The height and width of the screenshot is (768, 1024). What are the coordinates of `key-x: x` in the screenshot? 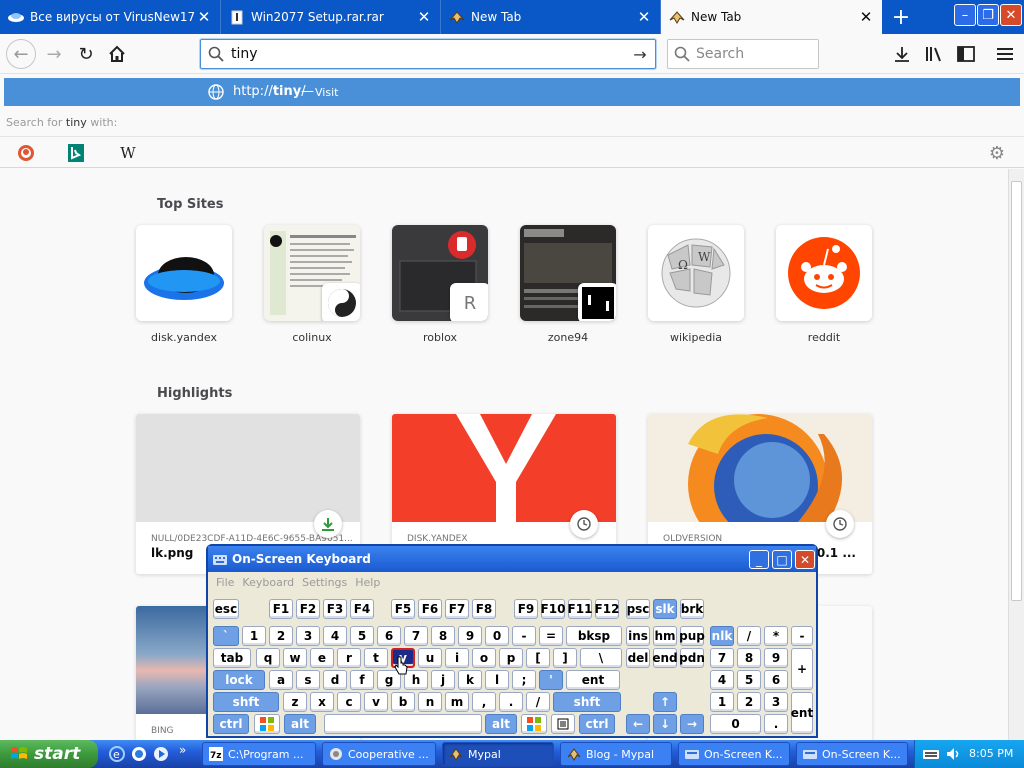 It's located at (322, 702).